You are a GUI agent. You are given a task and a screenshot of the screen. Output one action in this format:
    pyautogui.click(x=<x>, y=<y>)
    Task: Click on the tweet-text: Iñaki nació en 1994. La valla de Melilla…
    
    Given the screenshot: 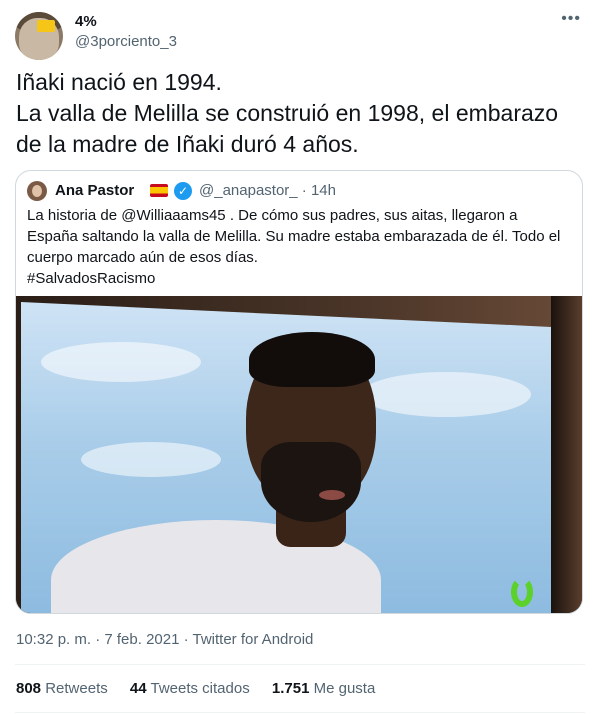 What is the action you would take?
    pyautogui.click(x=301, y=113)
    